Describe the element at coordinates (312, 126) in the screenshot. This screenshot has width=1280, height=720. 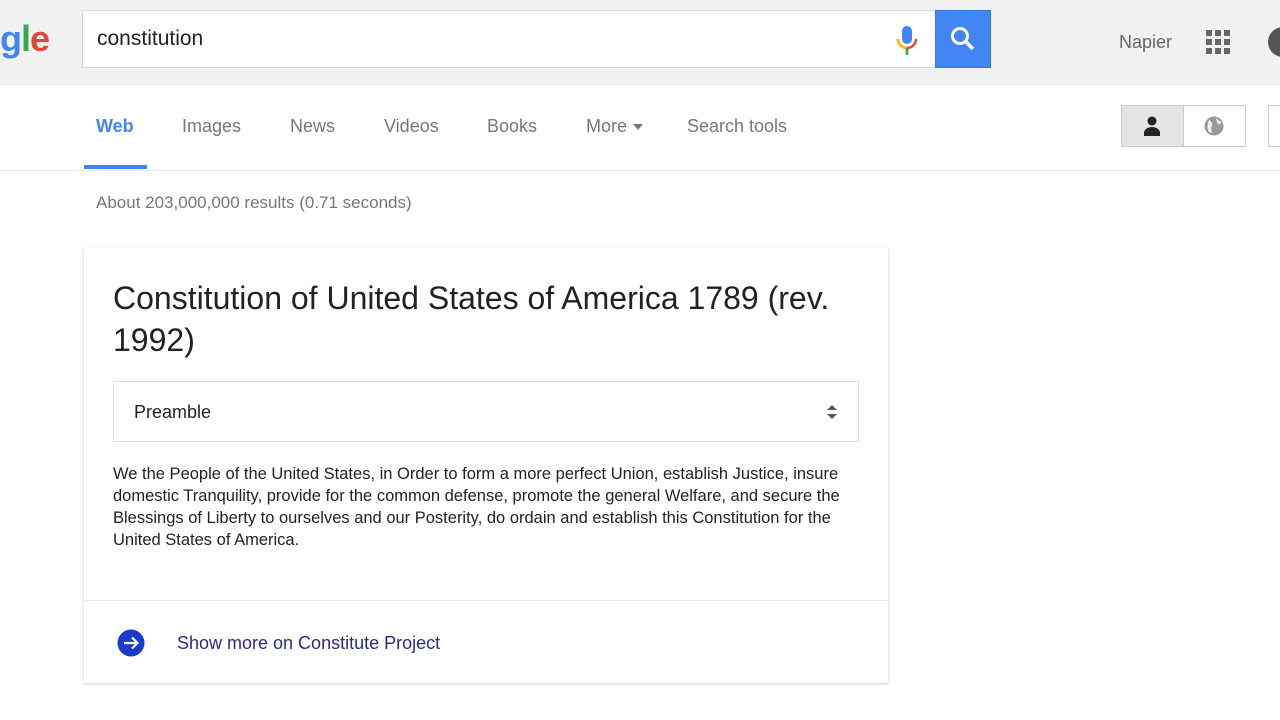
I see `tab-news: News` at that location.